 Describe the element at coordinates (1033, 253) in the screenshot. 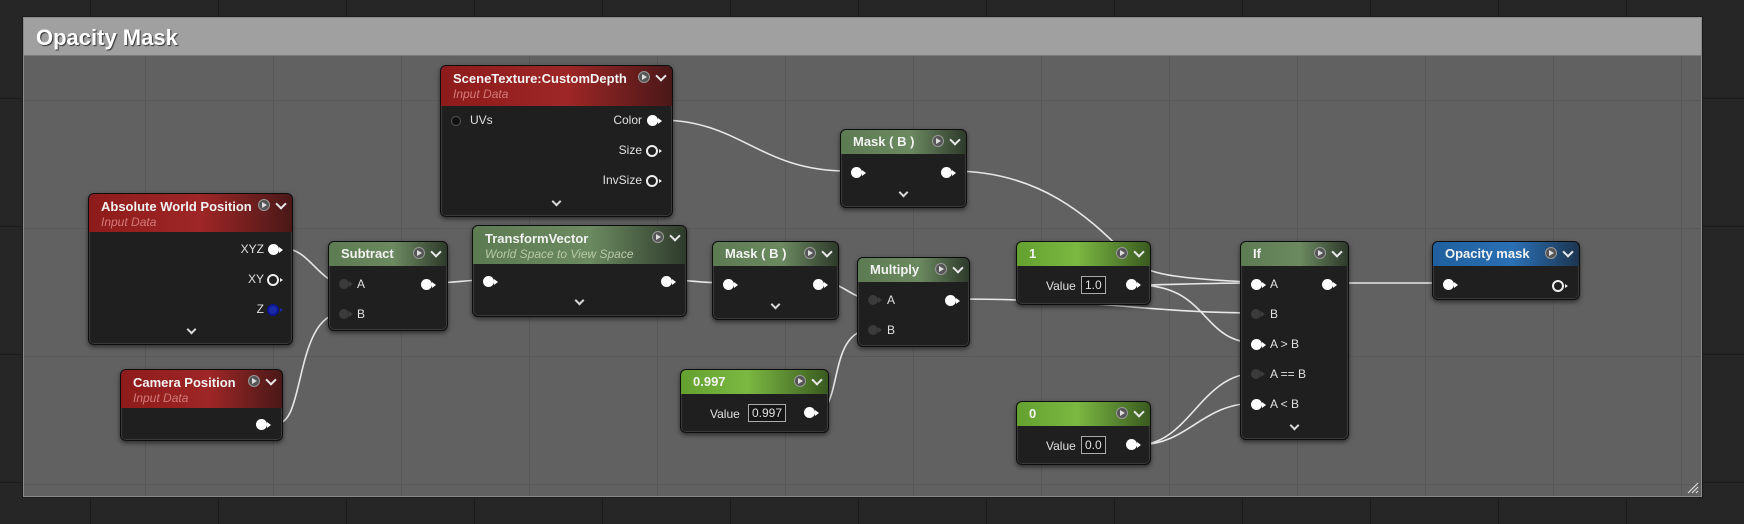

I see `node-title: 1` at that location.